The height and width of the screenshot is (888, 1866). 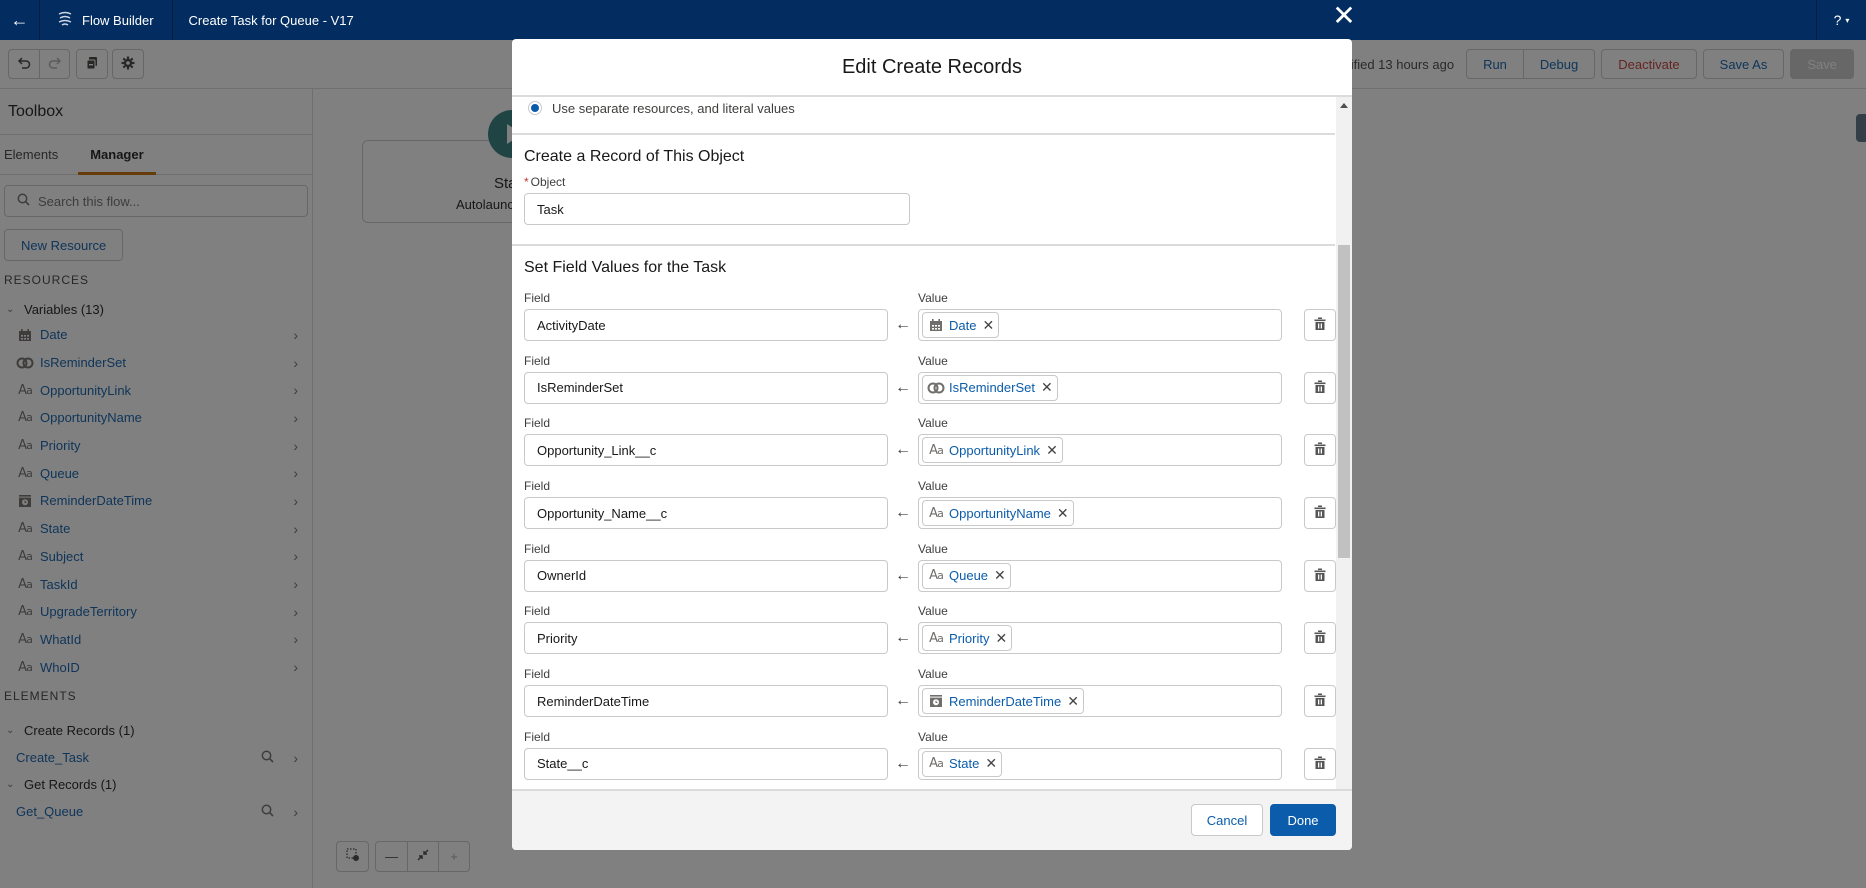 I want to click on pill-label: Queue, so click(x=969, y=576).